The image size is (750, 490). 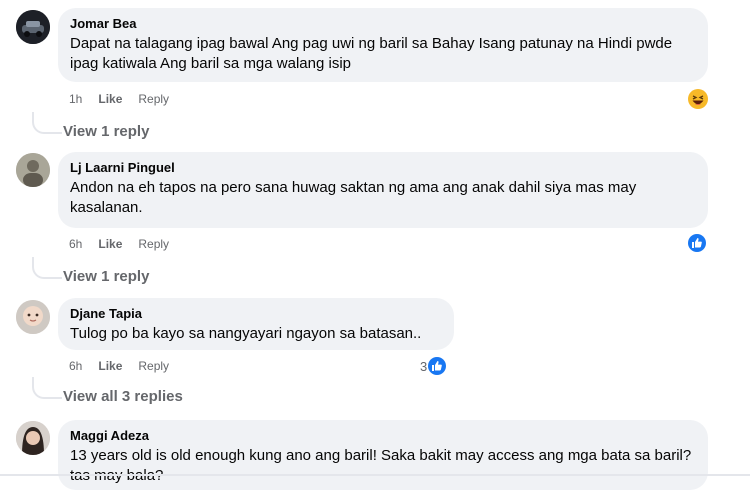 I want to click on comment-actions: 1h Like Reply, so click(x=119, y=99).